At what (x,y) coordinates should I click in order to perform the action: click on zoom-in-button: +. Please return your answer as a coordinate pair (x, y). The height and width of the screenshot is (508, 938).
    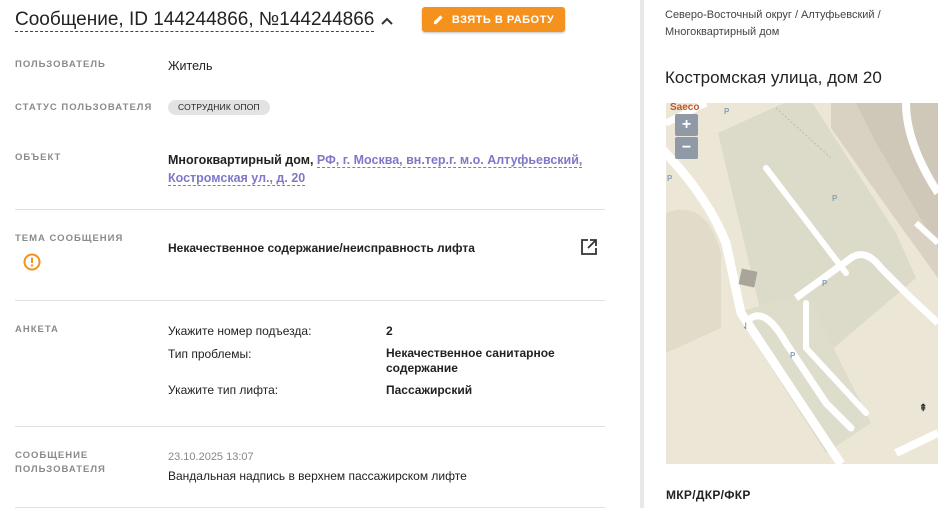
    Looking at the image, I should click on (686, 125).